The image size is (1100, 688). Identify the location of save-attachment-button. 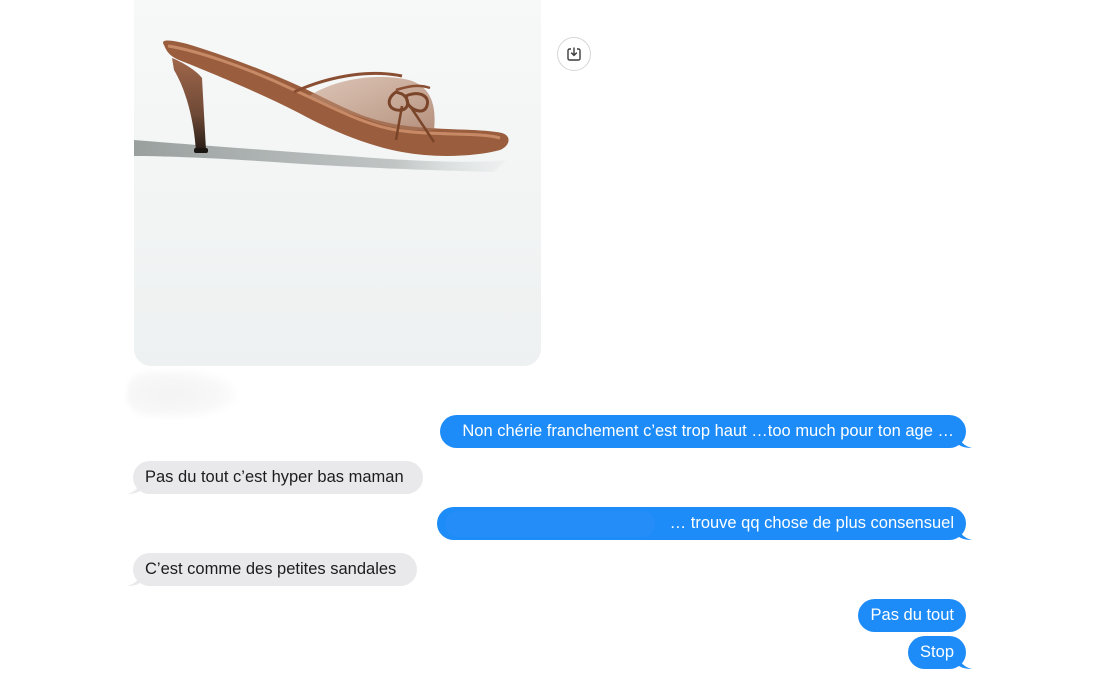
(574, 54).